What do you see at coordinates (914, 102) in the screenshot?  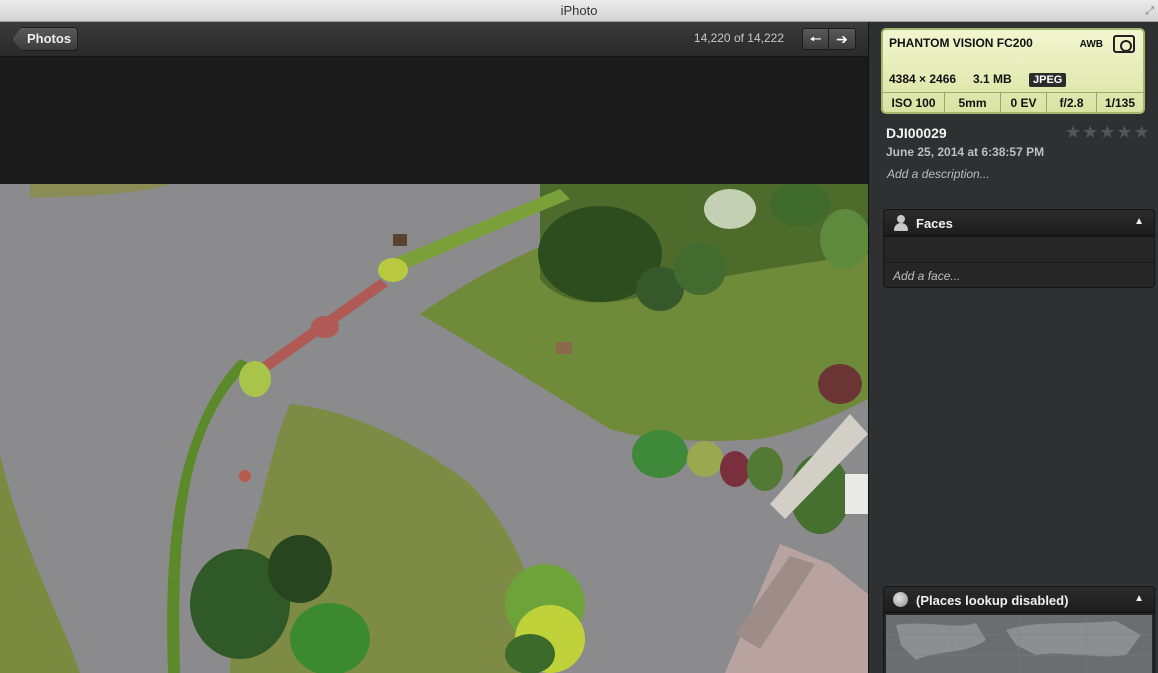 I see `exif-iso: ISO 100` at bounding box center [914, 102].